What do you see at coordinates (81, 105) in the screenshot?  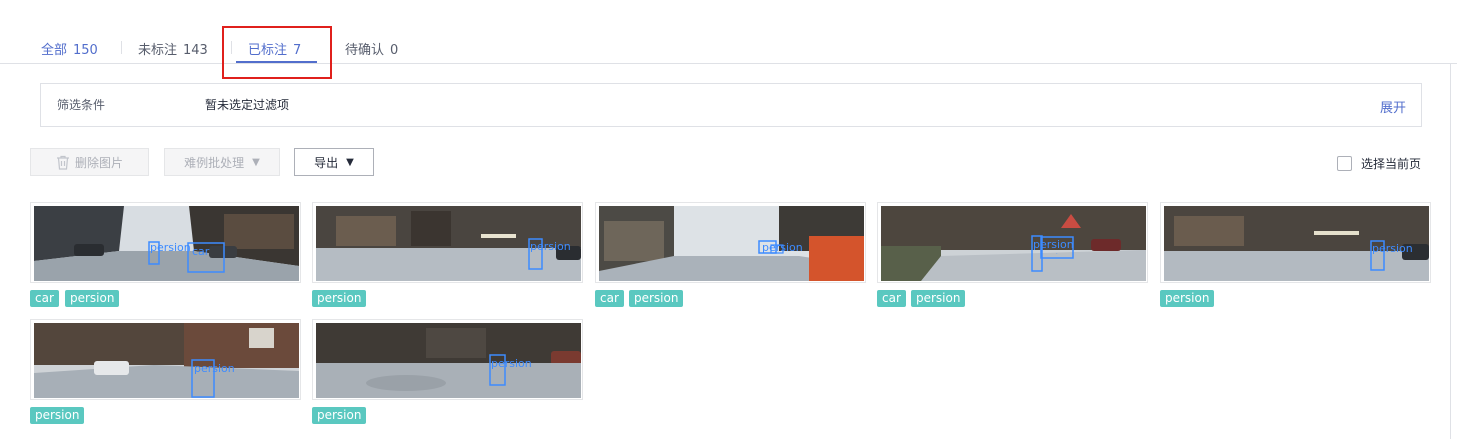 I see `filter-label: 筛选条件` at bounding box center [81, 105].